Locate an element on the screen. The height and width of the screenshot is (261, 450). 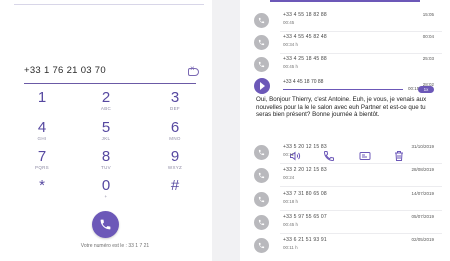
key-digit: 5 is located at coordinates (106, 127).